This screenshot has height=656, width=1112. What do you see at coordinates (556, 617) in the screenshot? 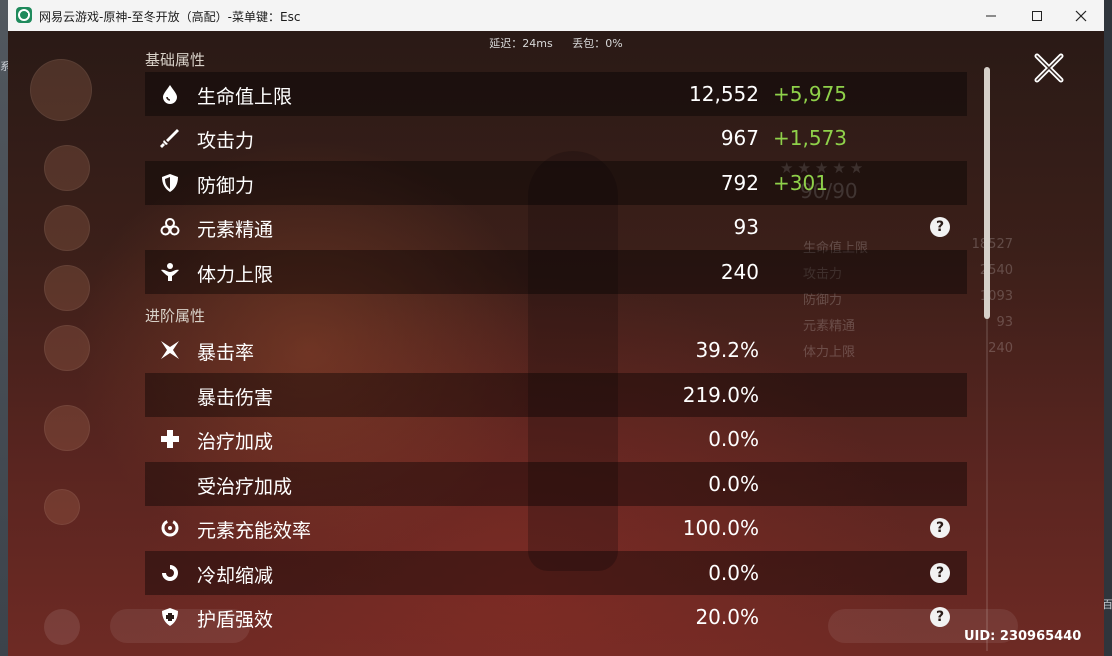
I see `stat-row-shield-strength: 护盾强效 20.0% ?` at bounding box center [556, 617].